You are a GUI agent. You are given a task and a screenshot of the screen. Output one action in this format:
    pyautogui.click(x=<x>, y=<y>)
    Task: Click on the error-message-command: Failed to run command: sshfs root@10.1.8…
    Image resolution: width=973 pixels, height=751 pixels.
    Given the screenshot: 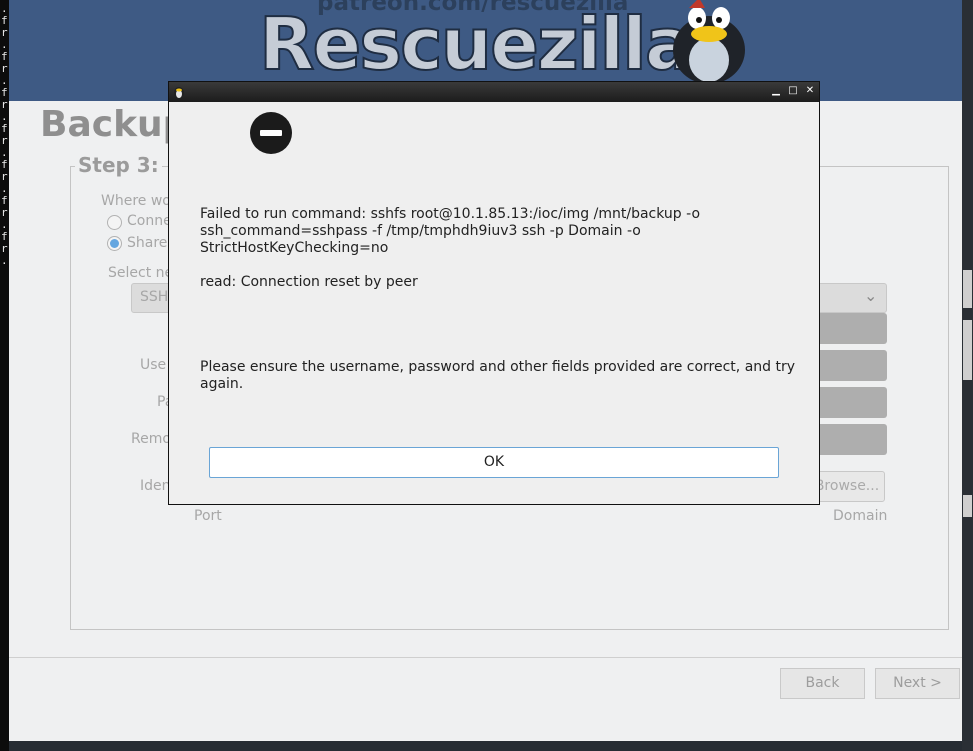 What is the action you would take?
    pyautogui.click(x=450, y=231)
    